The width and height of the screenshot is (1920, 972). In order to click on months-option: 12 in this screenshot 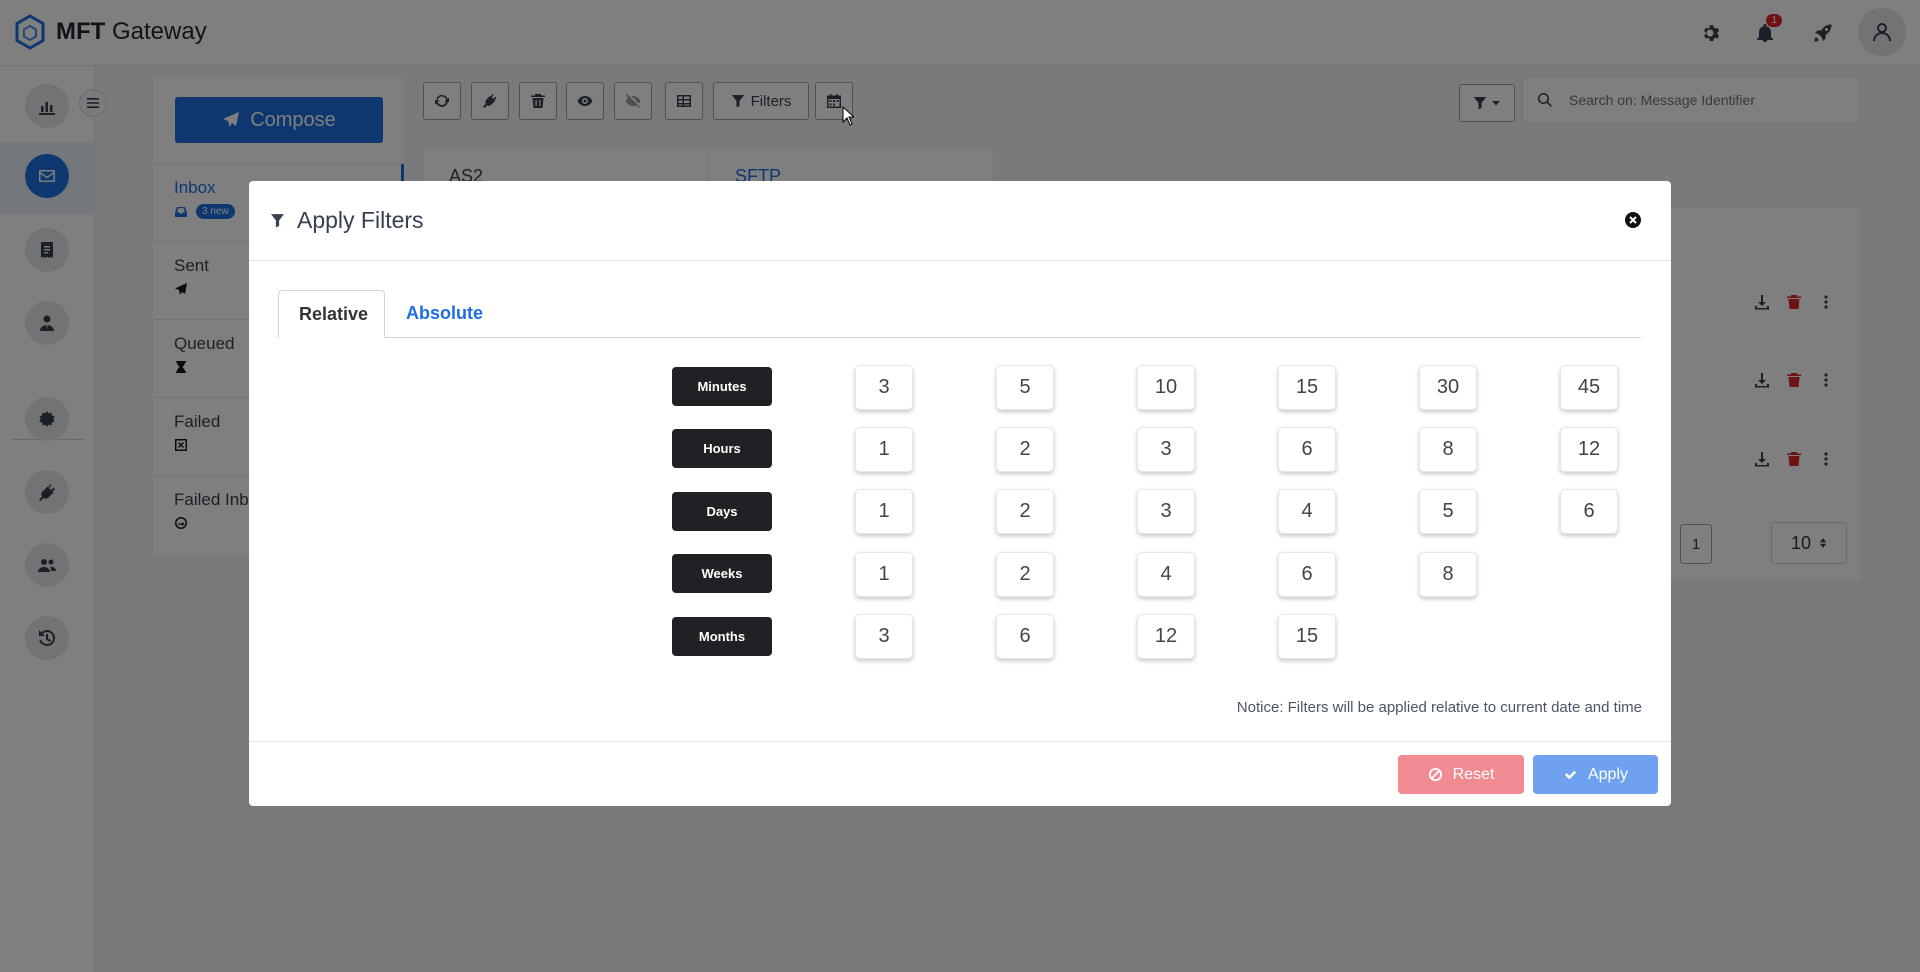, I will do `click(1166, 636)`.